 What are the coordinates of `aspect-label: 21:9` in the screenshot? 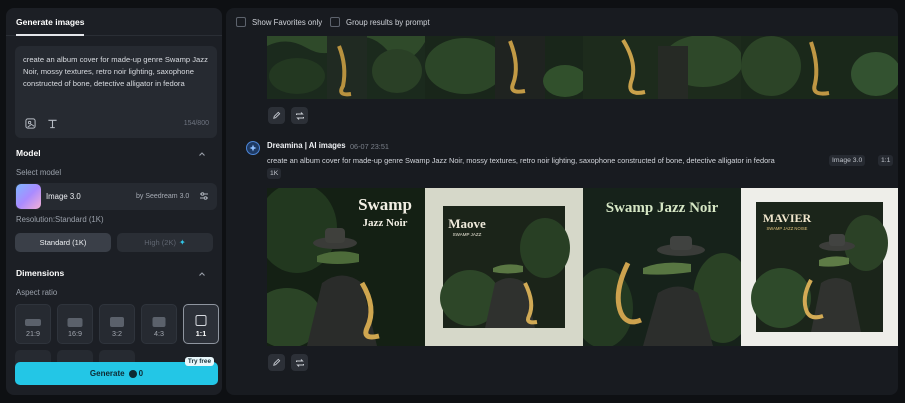 It's located at (33, 333).